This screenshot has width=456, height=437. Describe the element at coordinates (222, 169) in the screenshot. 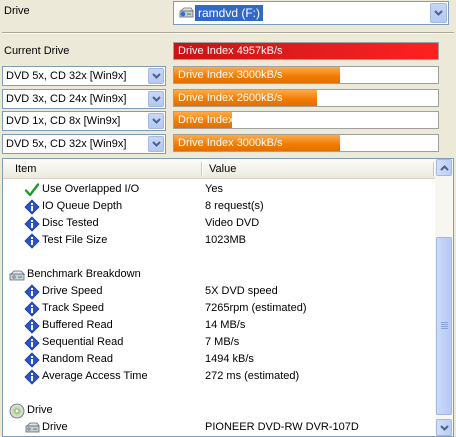

I see `column-header-value: Value` at that location.